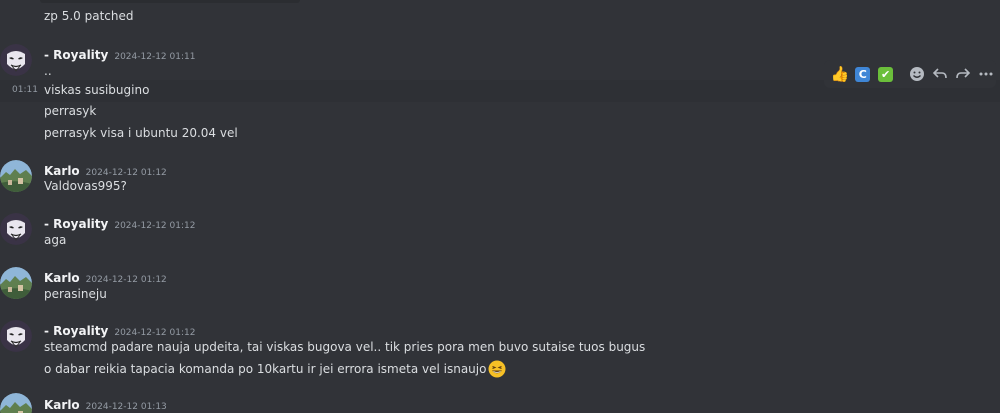  Describe the element at coordinates (986, 74) in the screenshot. I see `more-options-icon` at that location.